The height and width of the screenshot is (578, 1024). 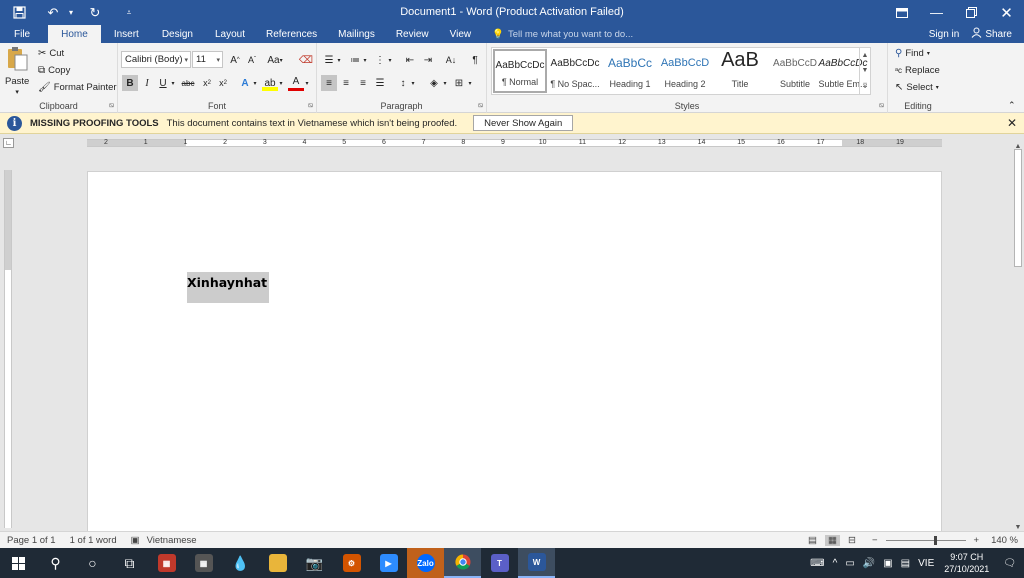 I want to click on style-heading-1: AaBbCc Heading 1, so click(x=630, y=71).